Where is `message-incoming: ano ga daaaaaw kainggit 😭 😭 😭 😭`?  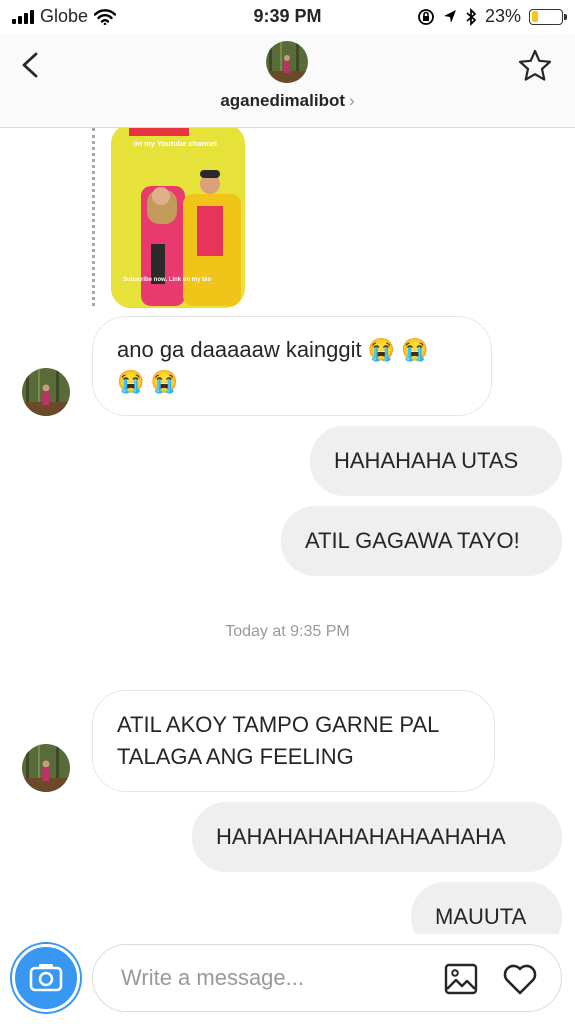 message-incoming: ano ga daaaaaw kainggit 😭 😭 😭 😭 is located at coordinates (292, 366).